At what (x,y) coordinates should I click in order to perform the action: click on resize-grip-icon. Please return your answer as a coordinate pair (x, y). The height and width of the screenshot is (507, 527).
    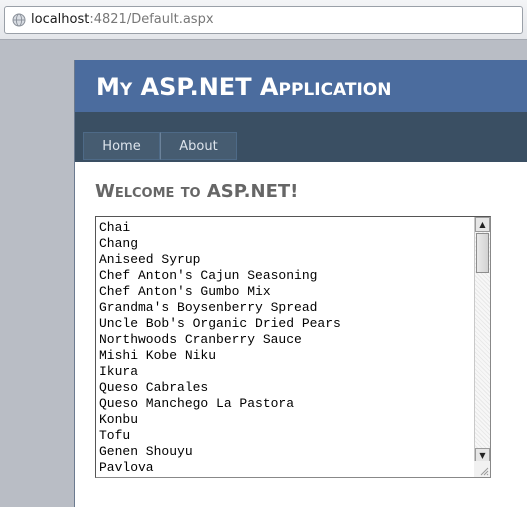
    Looking at the image, I should click on (482, 469).